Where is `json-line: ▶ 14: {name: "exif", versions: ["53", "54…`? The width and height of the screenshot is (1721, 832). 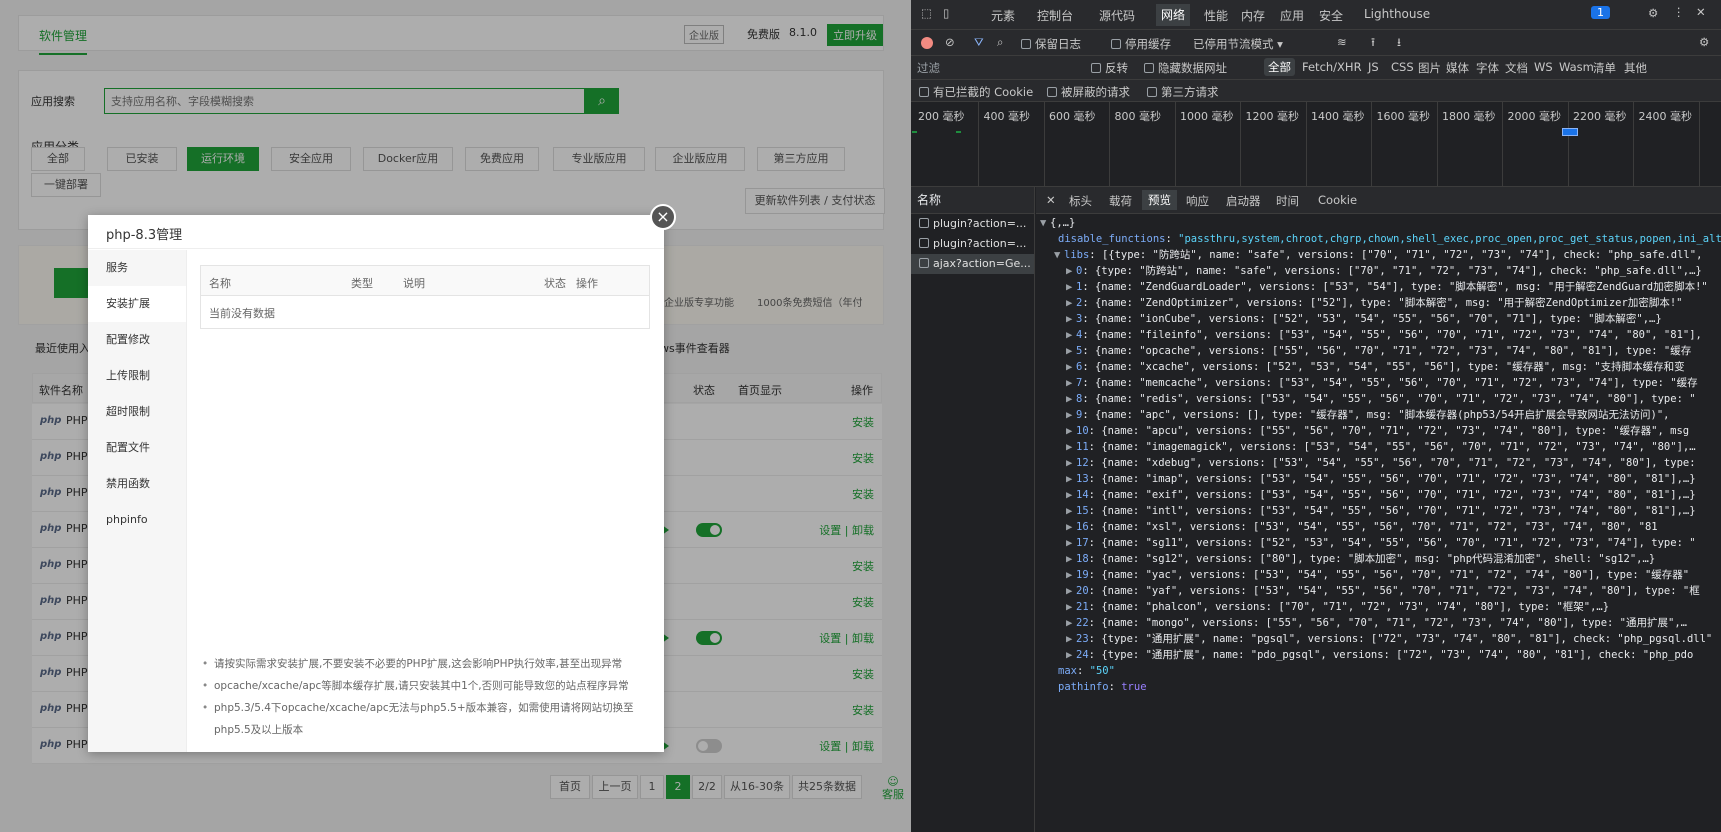 json-line: ▶ 14: {name: "exif", versions: ["53", "54… is located at coordinates (1378, 495).